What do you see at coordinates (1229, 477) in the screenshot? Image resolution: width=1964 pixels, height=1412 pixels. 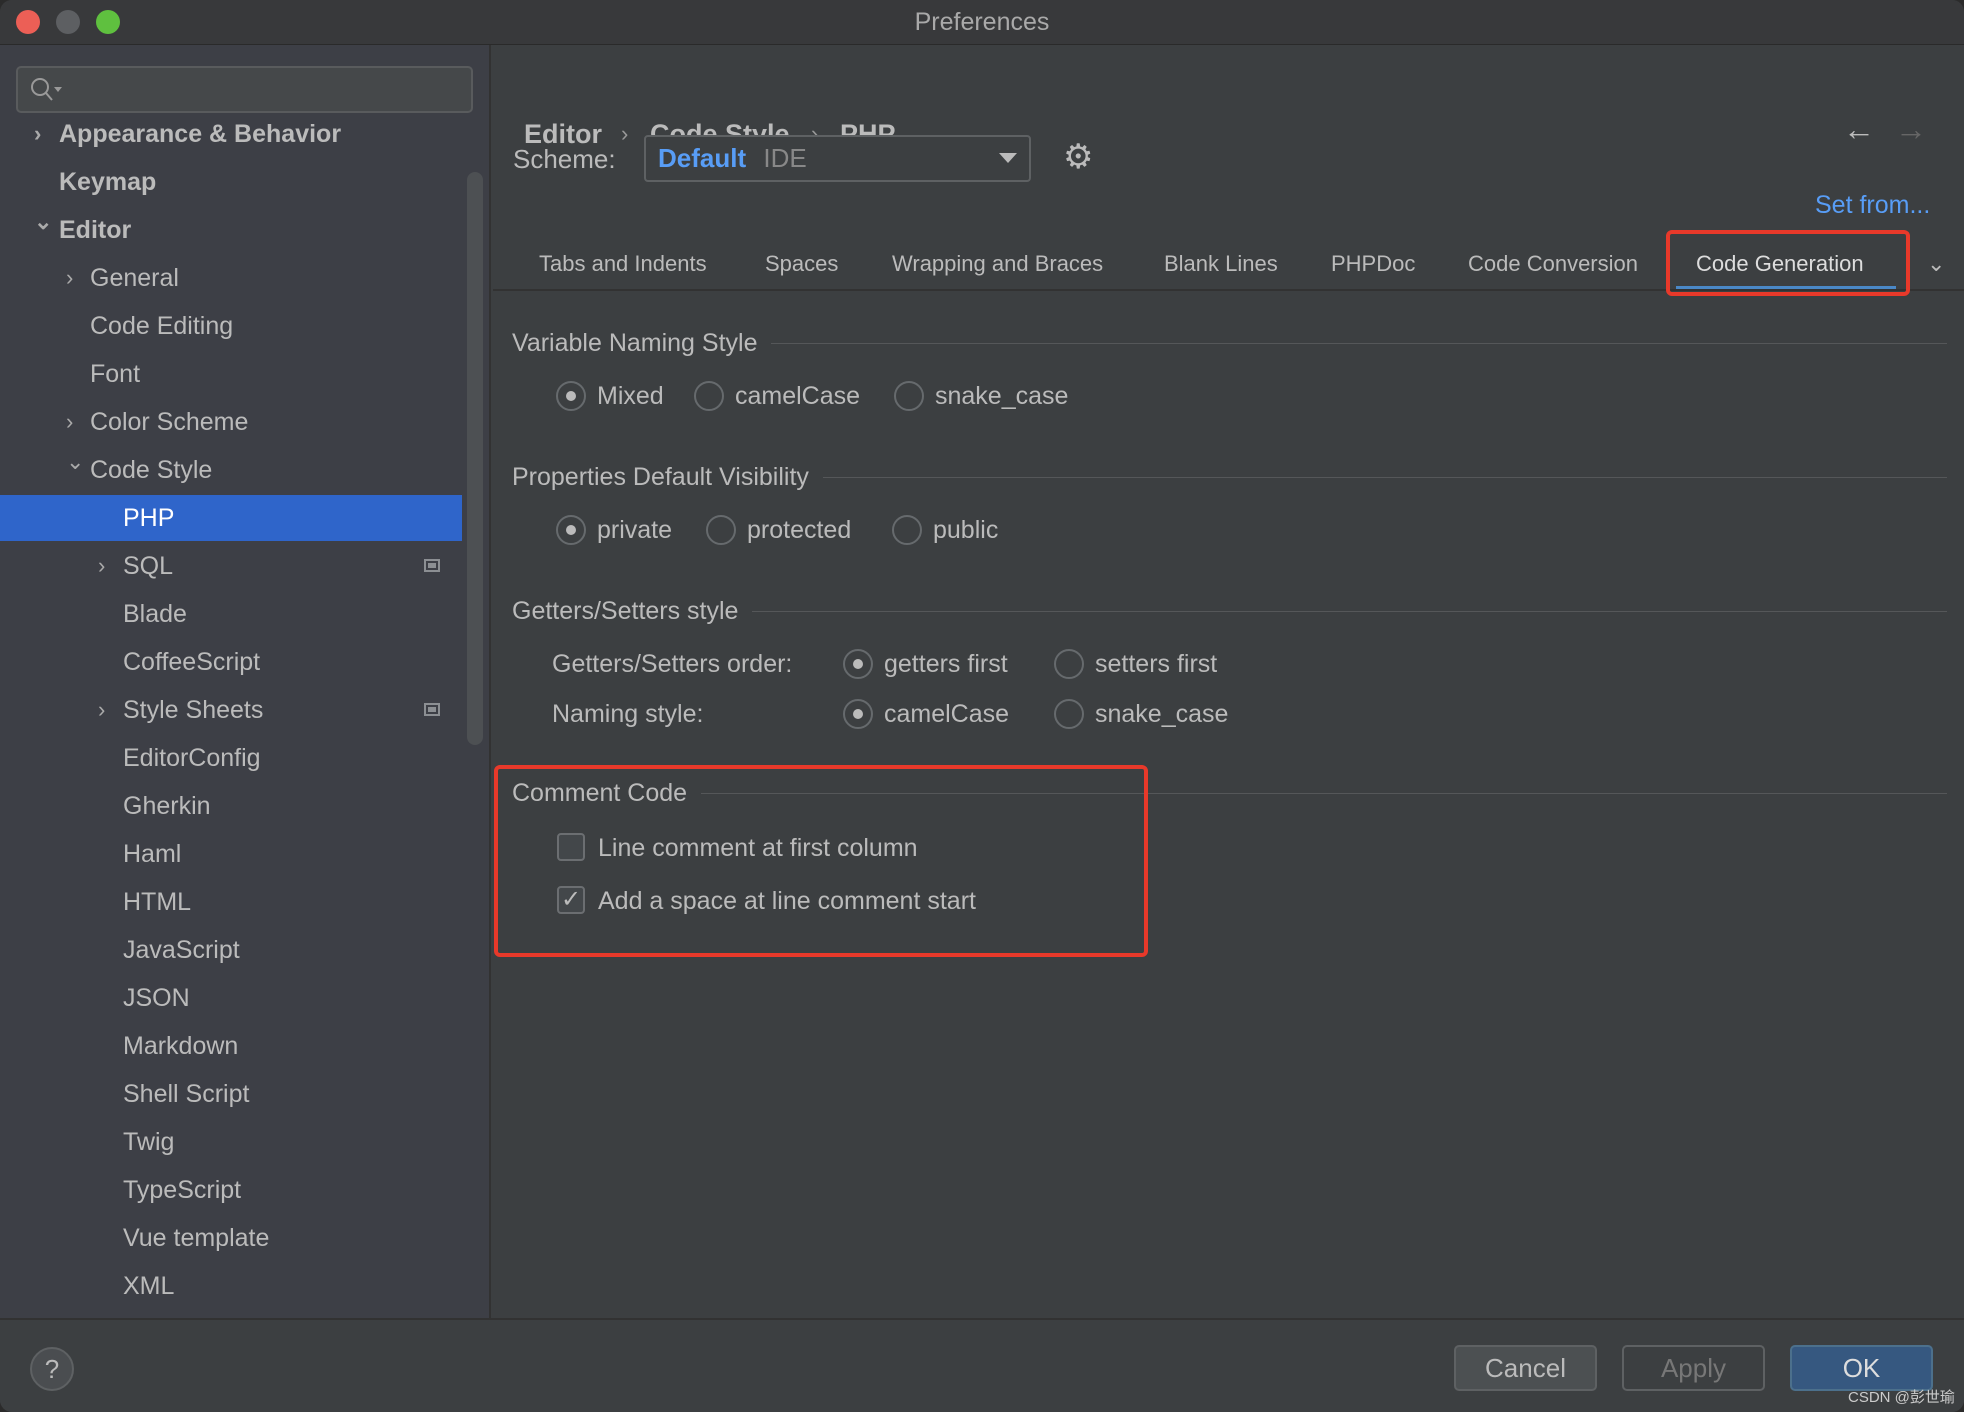 I see `section-properties-visibility: Properties Default Visibility` at bounding box center [1229, 477].